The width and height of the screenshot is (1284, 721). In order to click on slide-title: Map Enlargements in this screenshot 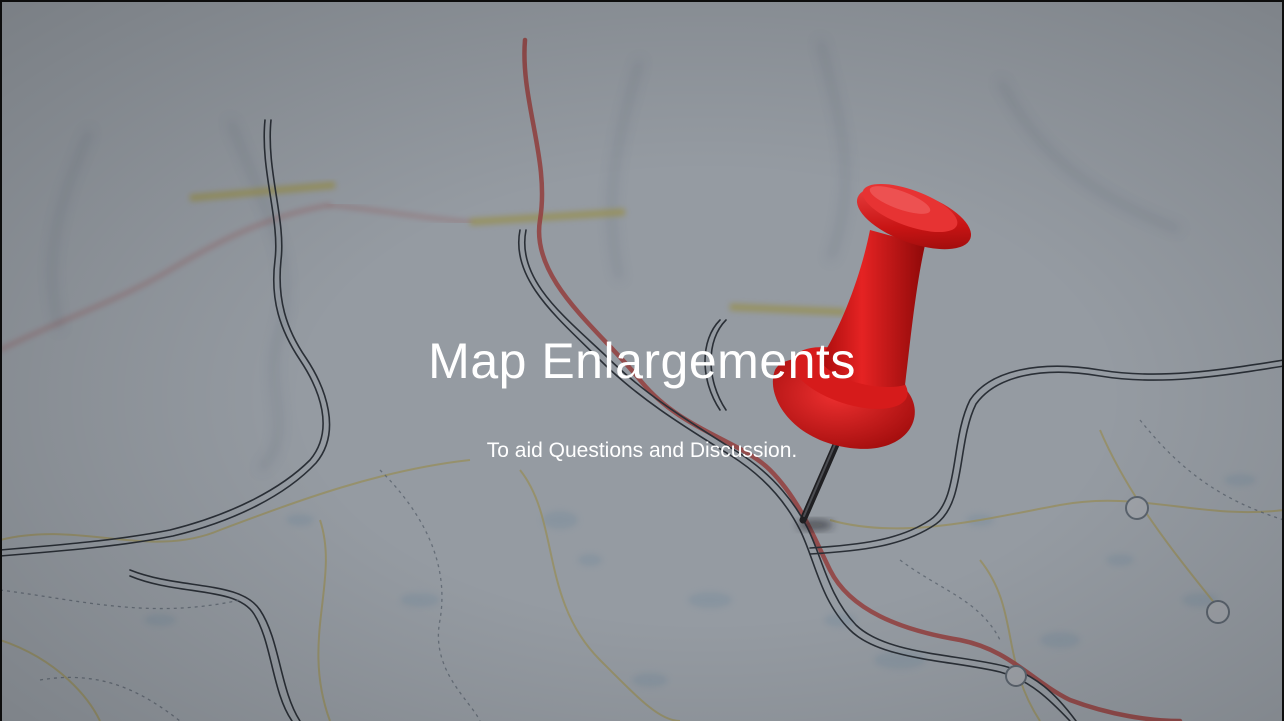, I will do `click(642, 361)`.